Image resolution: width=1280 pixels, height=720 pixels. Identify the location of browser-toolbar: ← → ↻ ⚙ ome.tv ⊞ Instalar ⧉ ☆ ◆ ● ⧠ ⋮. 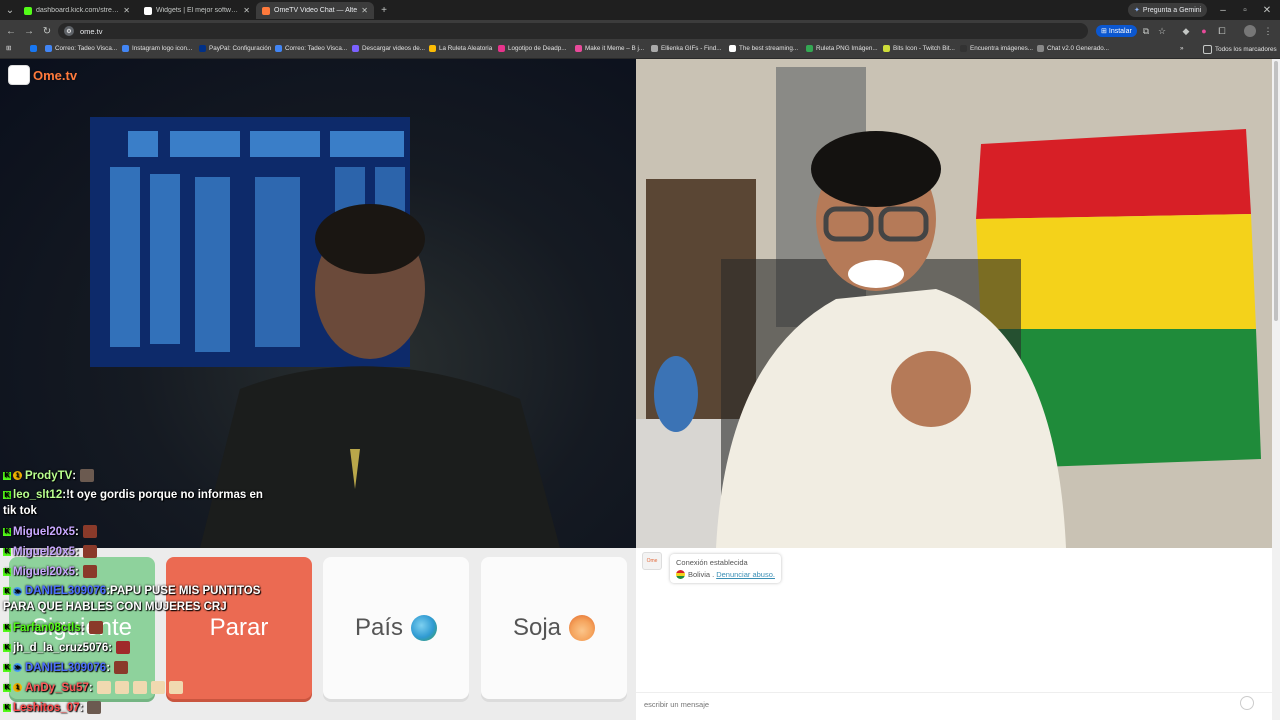
(640, 31).